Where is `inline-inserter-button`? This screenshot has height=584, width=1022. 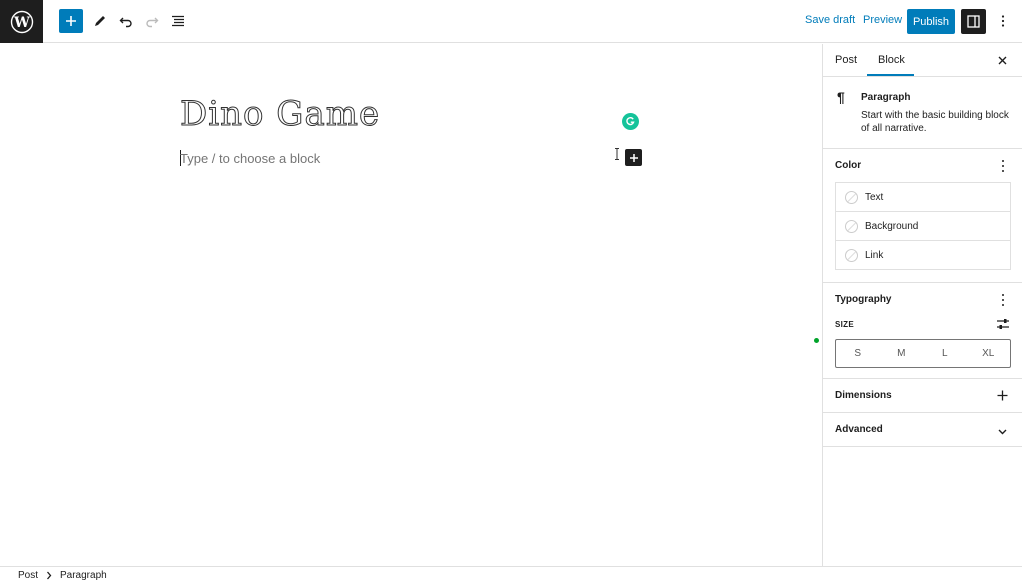
inline-inserter-button is located at coordinates (633, 157).